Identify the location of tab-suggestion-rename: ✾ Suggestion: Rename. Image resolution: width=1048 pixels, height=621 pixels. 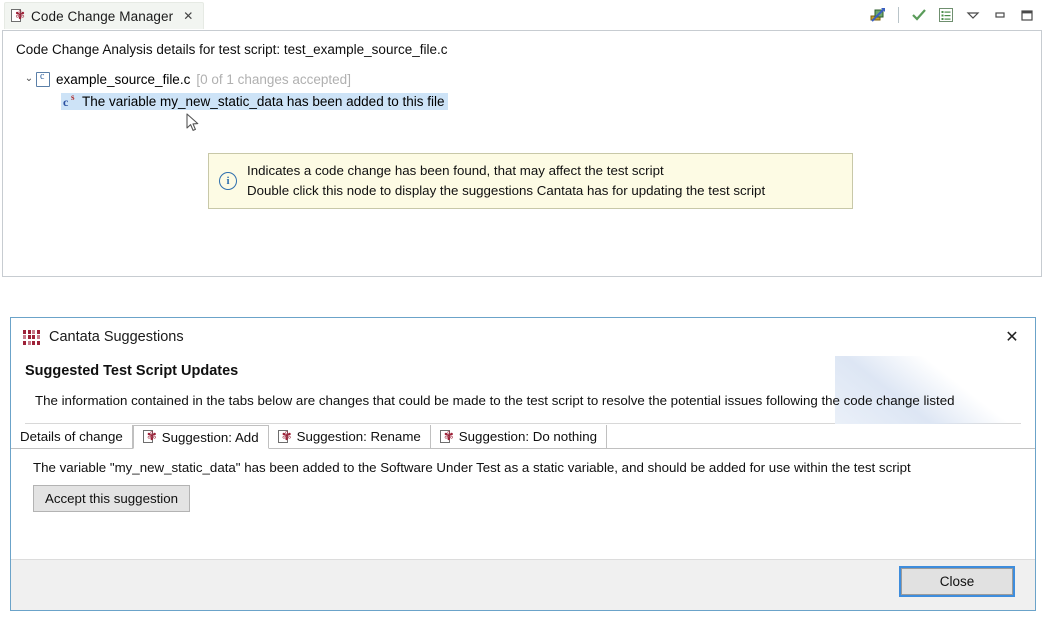
(349, 436).